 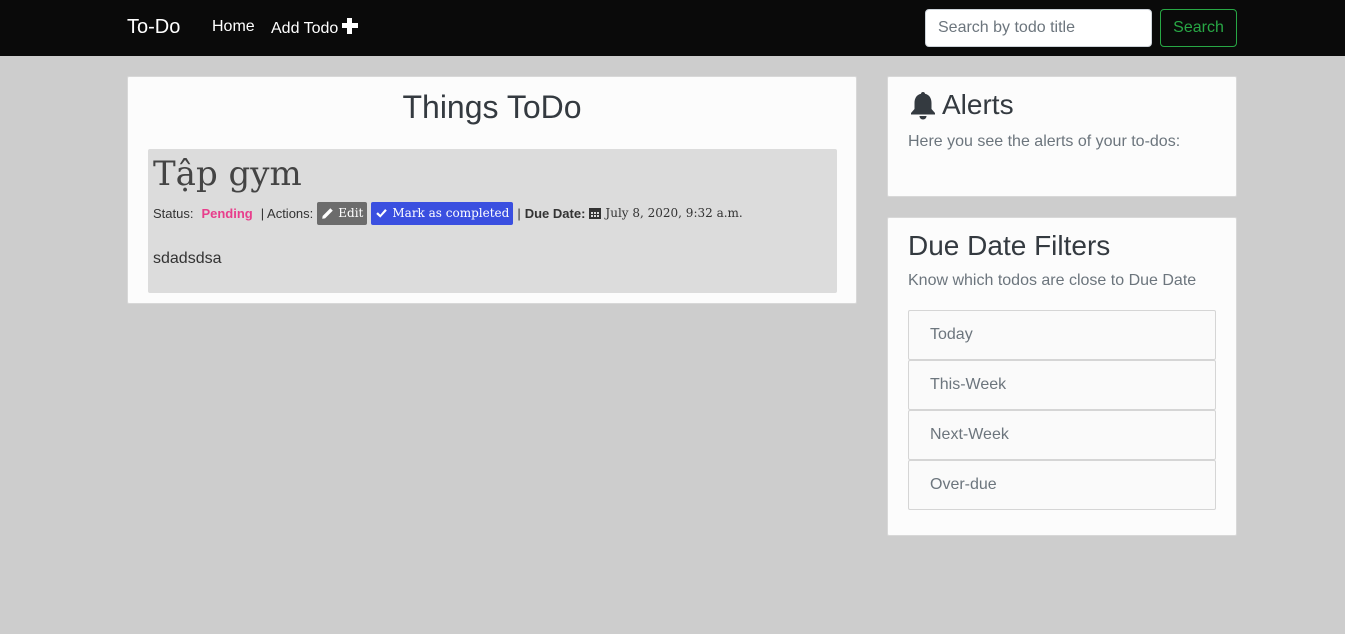 What do you see at coordinates (187, 258) in the screenshot?
I see `todo-description: sdadsdsa` at bounding box center [187, 258].